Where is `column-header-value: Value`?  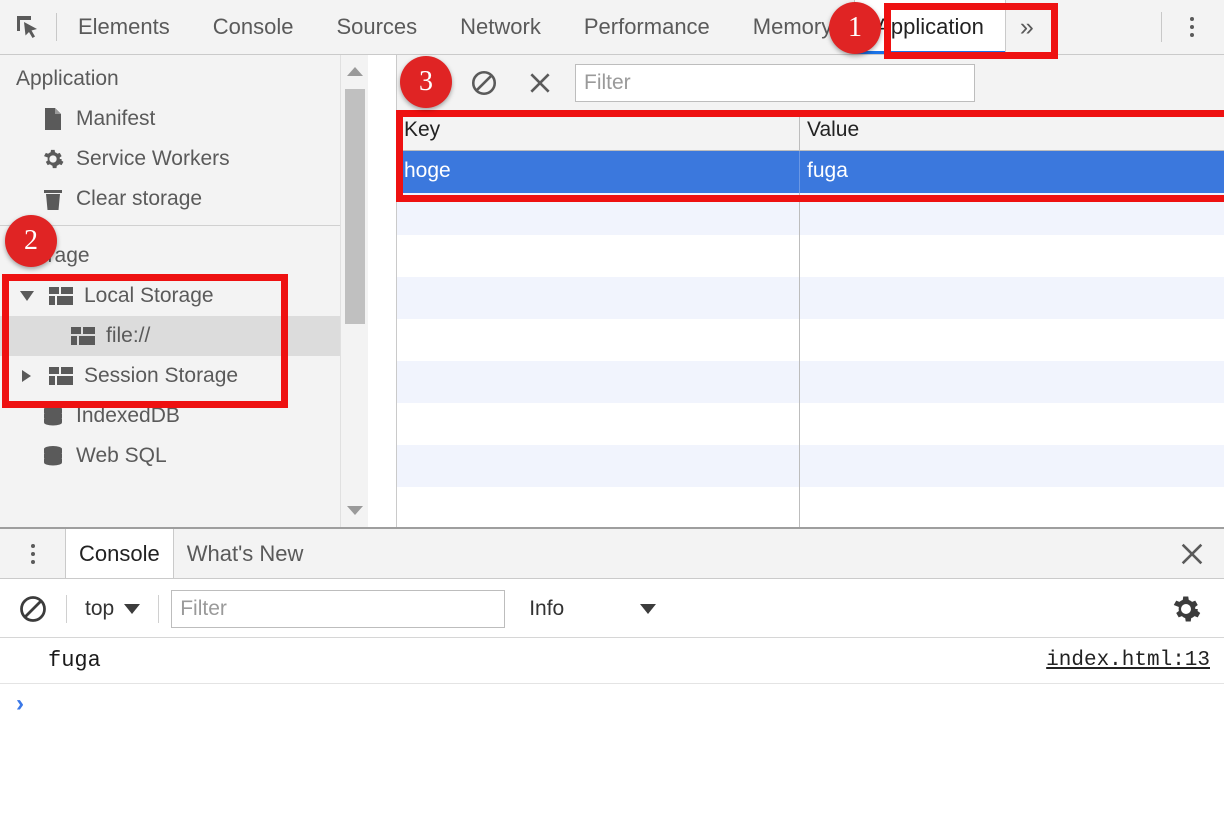
column-header-value: Value is located at coordinates (1012, 130).